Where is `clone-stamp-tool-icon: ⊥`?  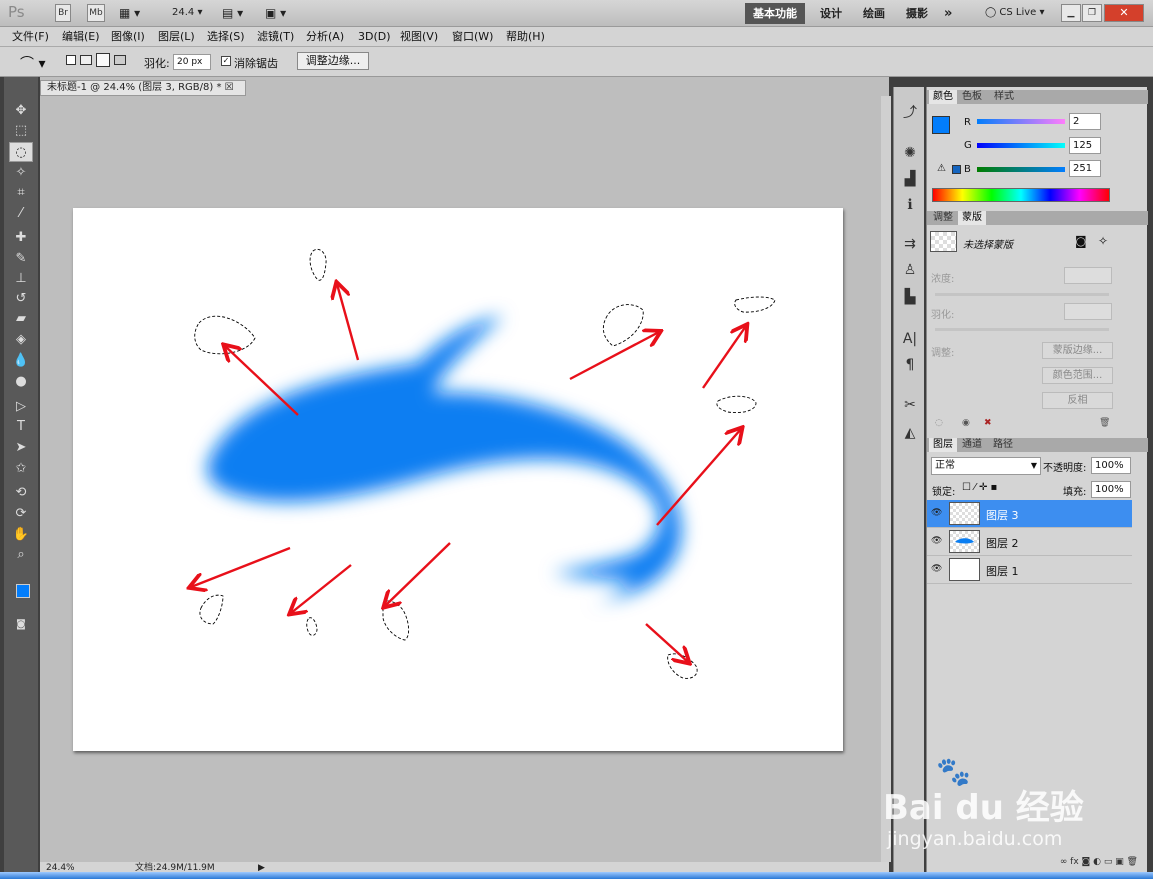
clone-stamp-tool-icon: ⊥ is located at coordinates (21, 279).